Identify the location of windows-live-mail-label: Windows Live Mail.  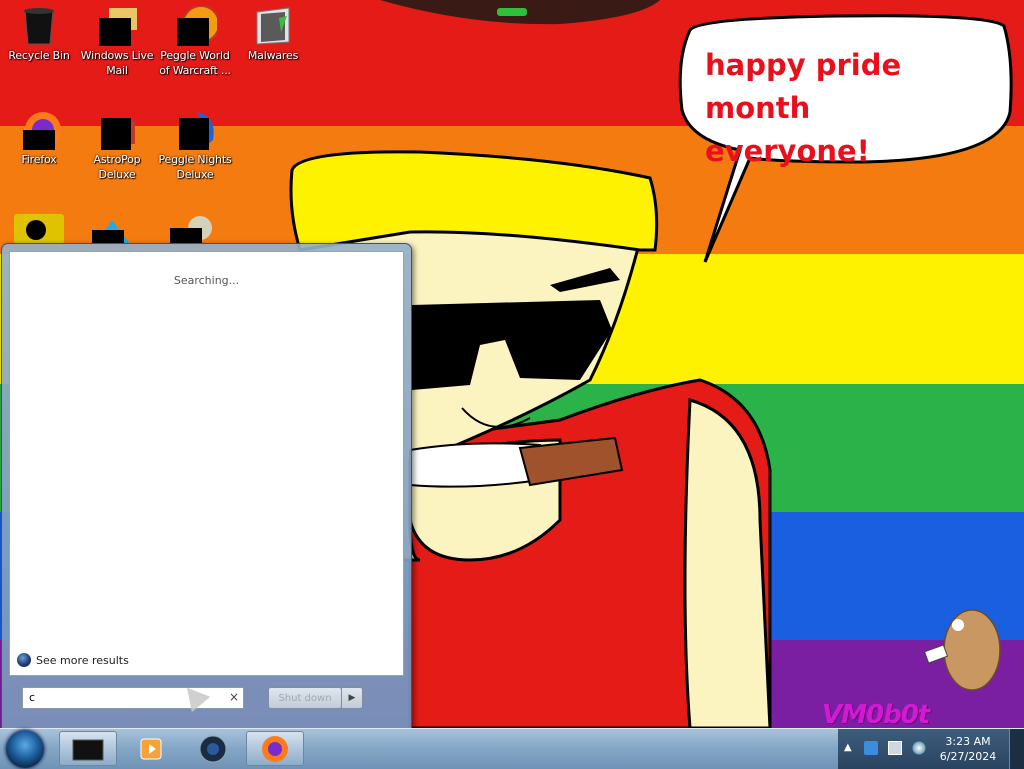
(117, 63).